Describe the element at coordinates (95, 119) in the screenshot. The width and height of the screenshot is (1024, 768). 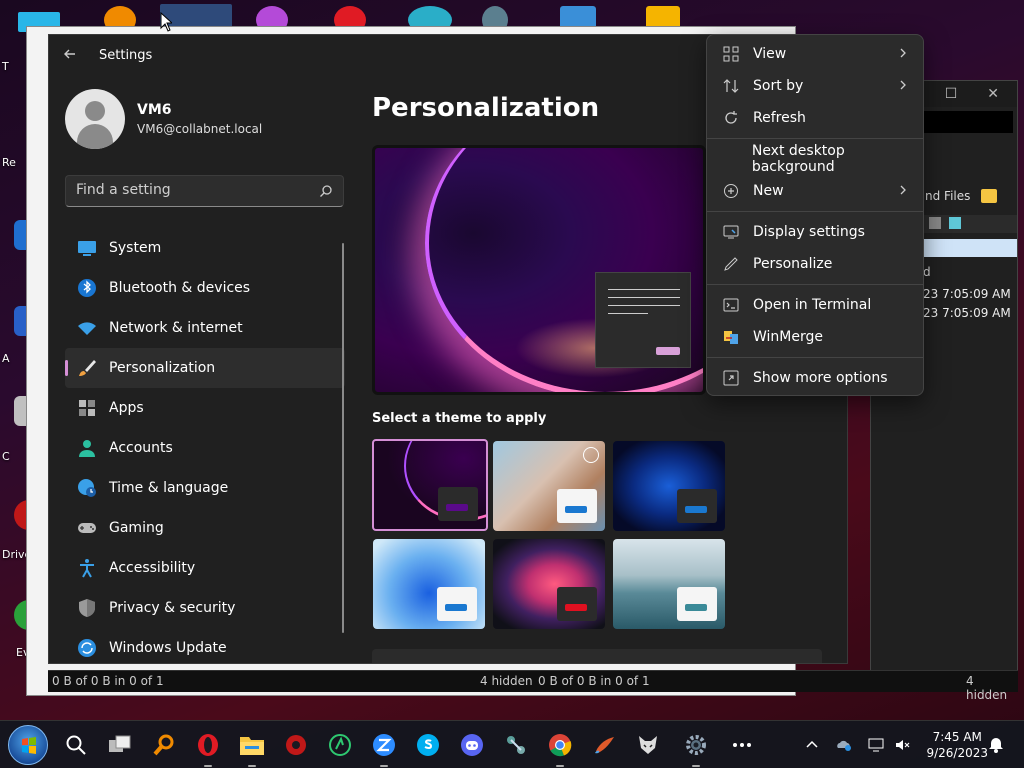
I see `avatar` at that location.